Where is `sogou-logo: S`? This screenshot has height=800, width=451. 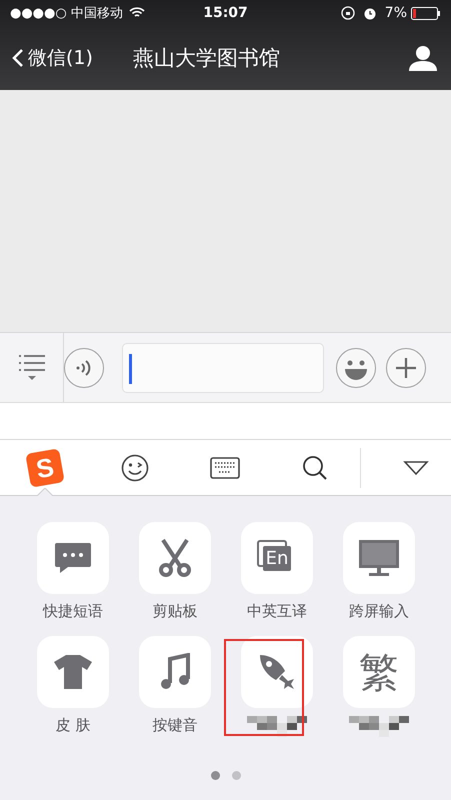 sogou-logo: S is located at coordinates (45, 468).